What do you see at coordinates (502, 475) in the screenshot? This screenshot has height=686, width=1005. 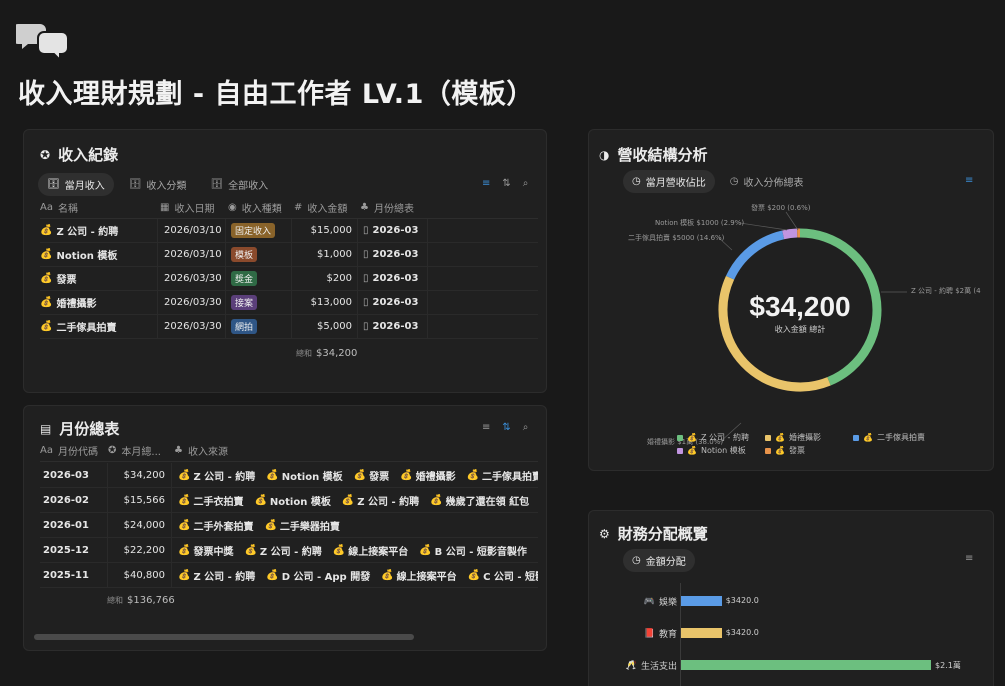 I see `income-source-link: 💰 二手傢具拍賣` at bounding box center [502, 475].